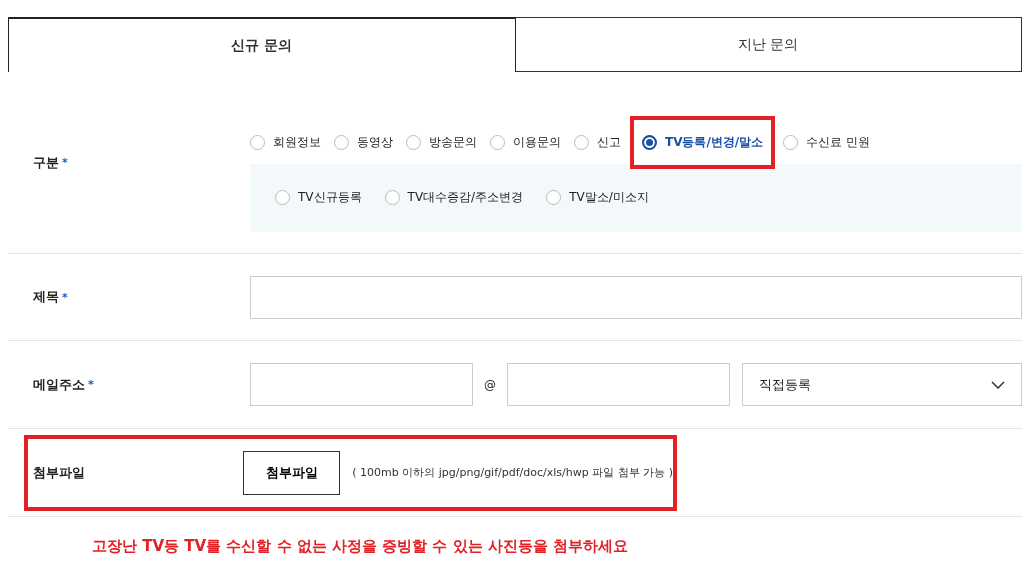 The width and height of the screenshot is (1024, 585). Describe the element at coordinates (361, 384) in the screenshot. I see `email-id-input-field` at that location.